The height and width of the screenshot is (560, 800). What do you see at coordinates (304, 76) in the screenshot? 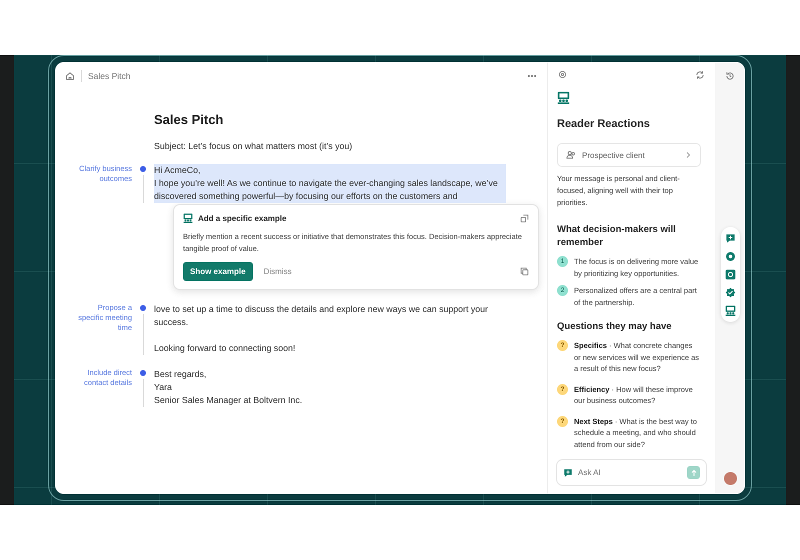
I see `breadcrumb: Sales Pitch` at bounding box center [304, 76].